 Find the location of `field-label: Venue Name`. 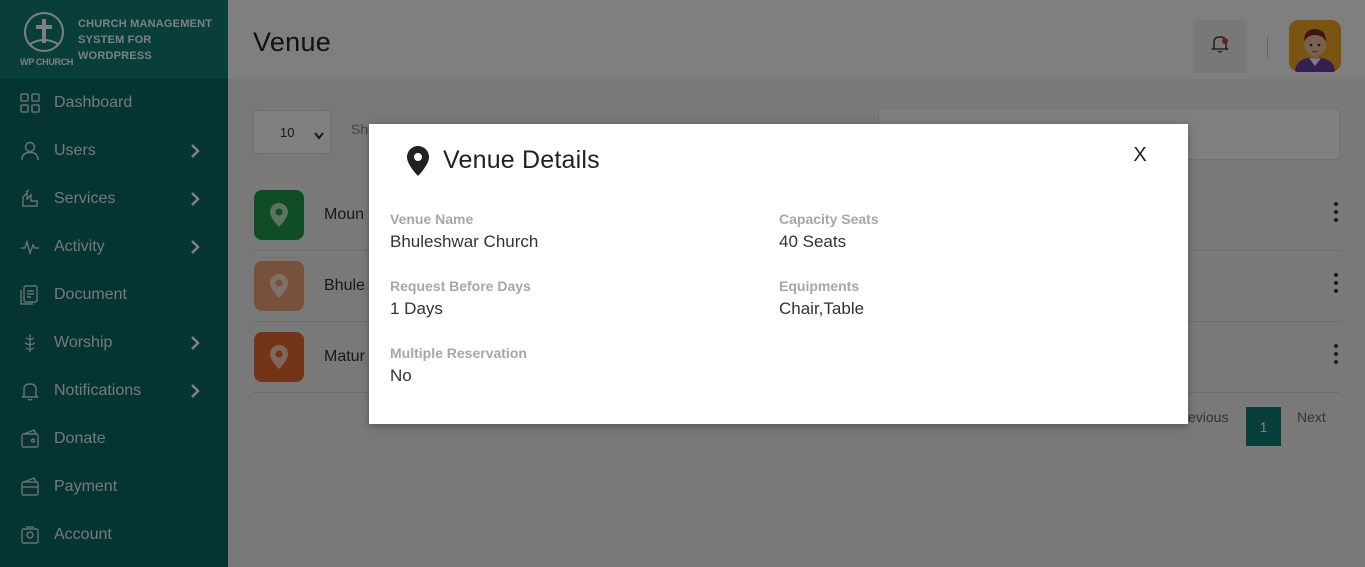

field-label: Venue Name is located at coordinates (432, 219).